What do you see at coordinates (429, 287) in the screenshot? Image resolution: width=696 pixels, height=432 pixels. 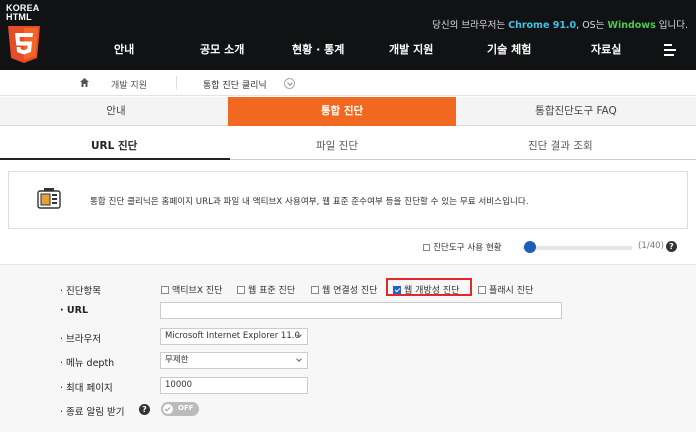 I see `highlight-box` at bounding box center [429, 287].